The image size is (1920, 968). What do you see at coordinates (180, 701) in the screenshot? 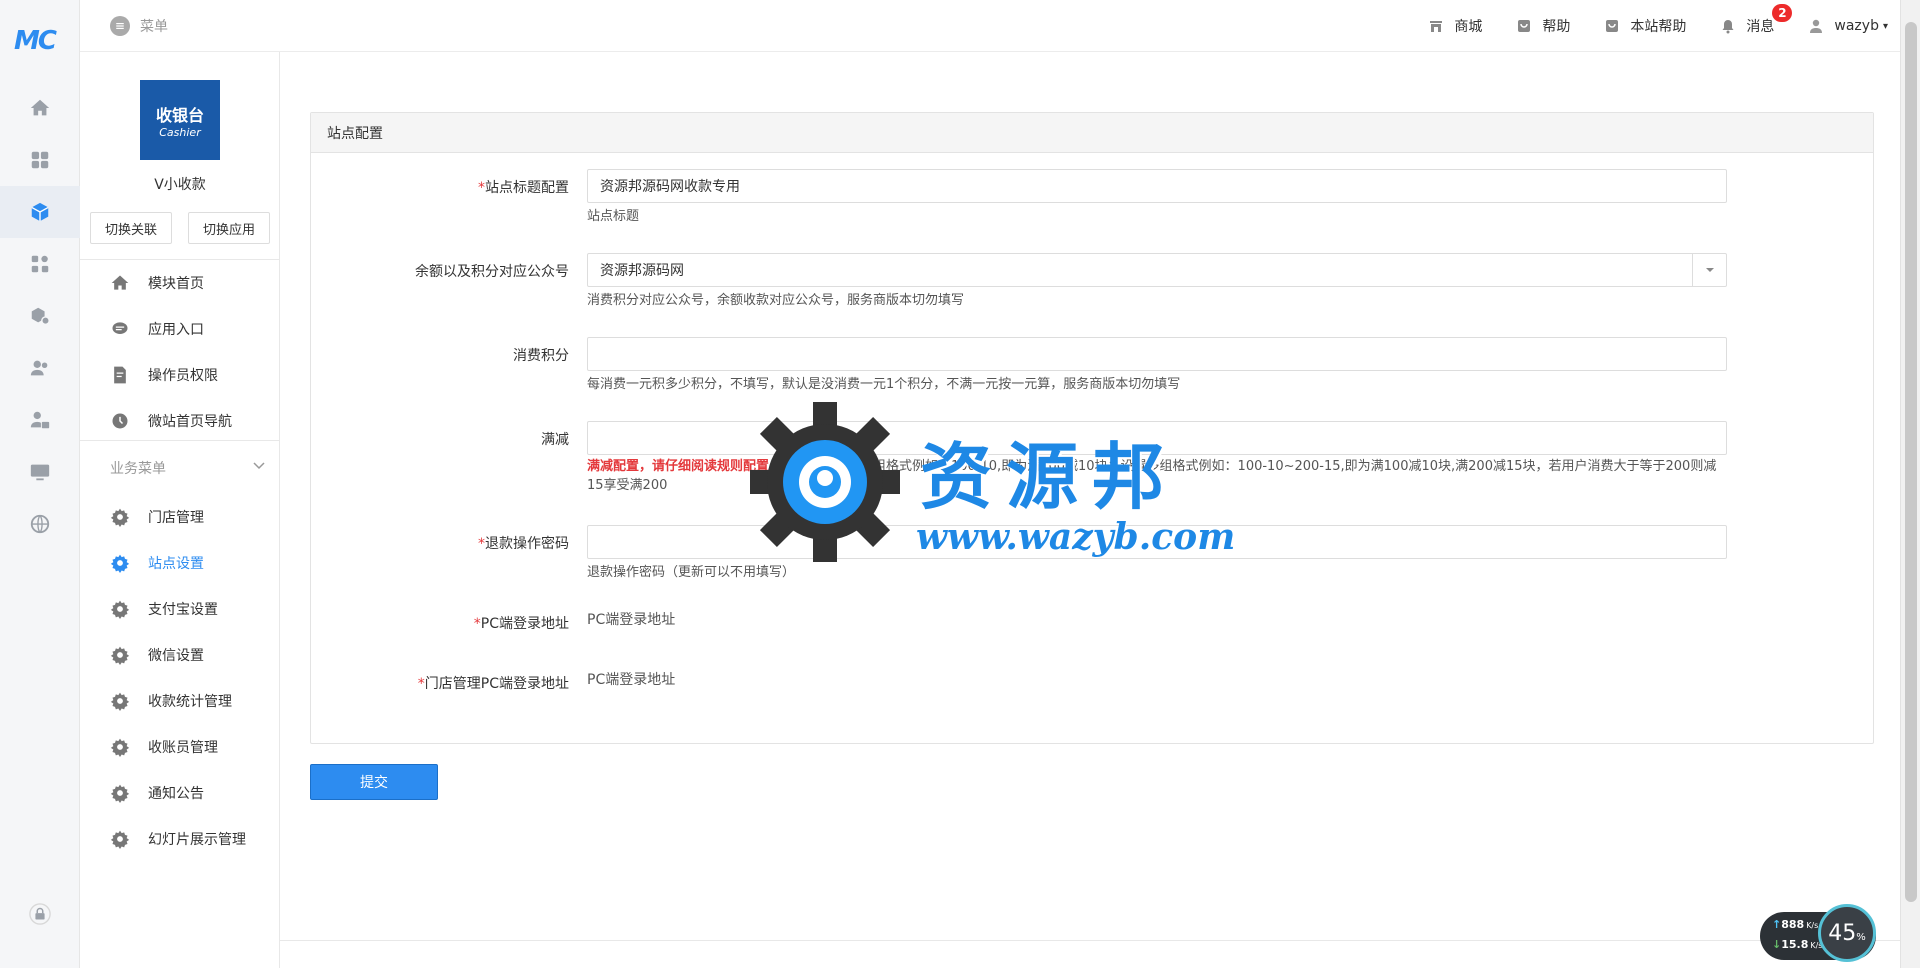
I see `sidebar-item-payment-stats: 收款统计管理` at bounding box center [180, 701].